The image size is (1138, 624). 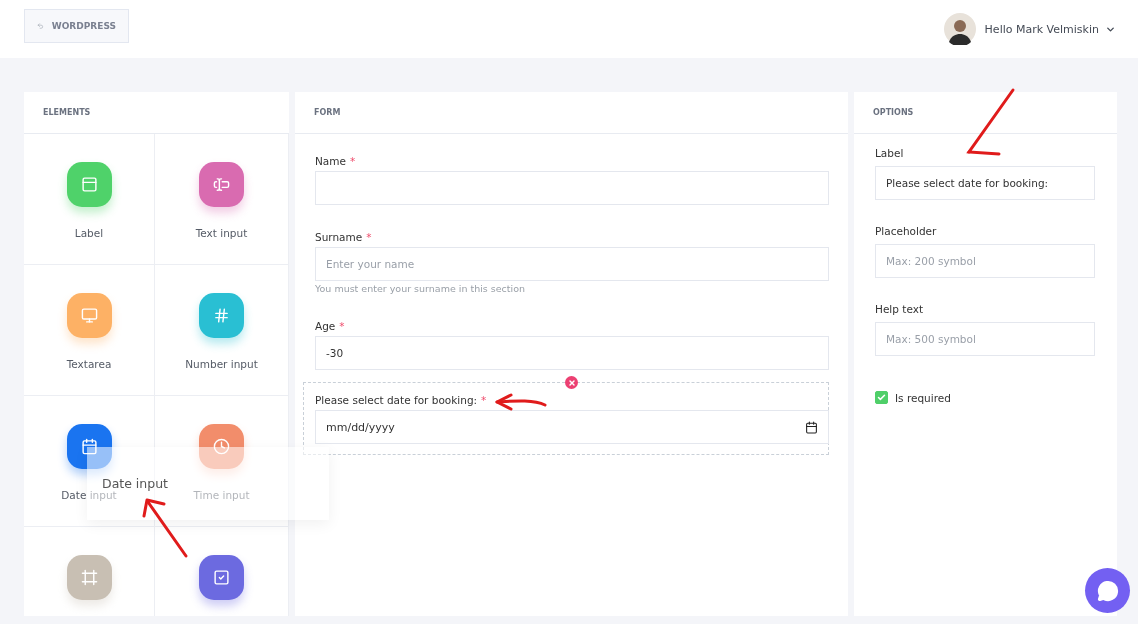 I want to click on field-group: Name *, so click(x=566, y=180).